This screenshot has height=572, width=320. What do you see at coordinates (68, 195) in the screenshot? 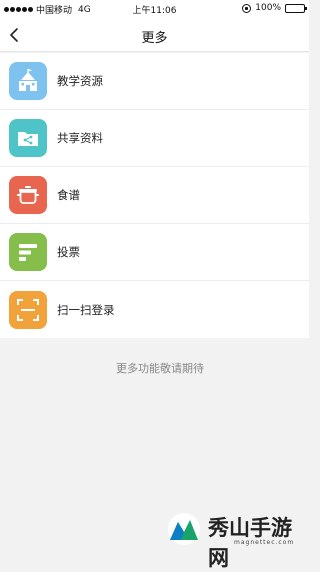
I see `menu-item-label: 食谱` at bounding box center [68, 195].